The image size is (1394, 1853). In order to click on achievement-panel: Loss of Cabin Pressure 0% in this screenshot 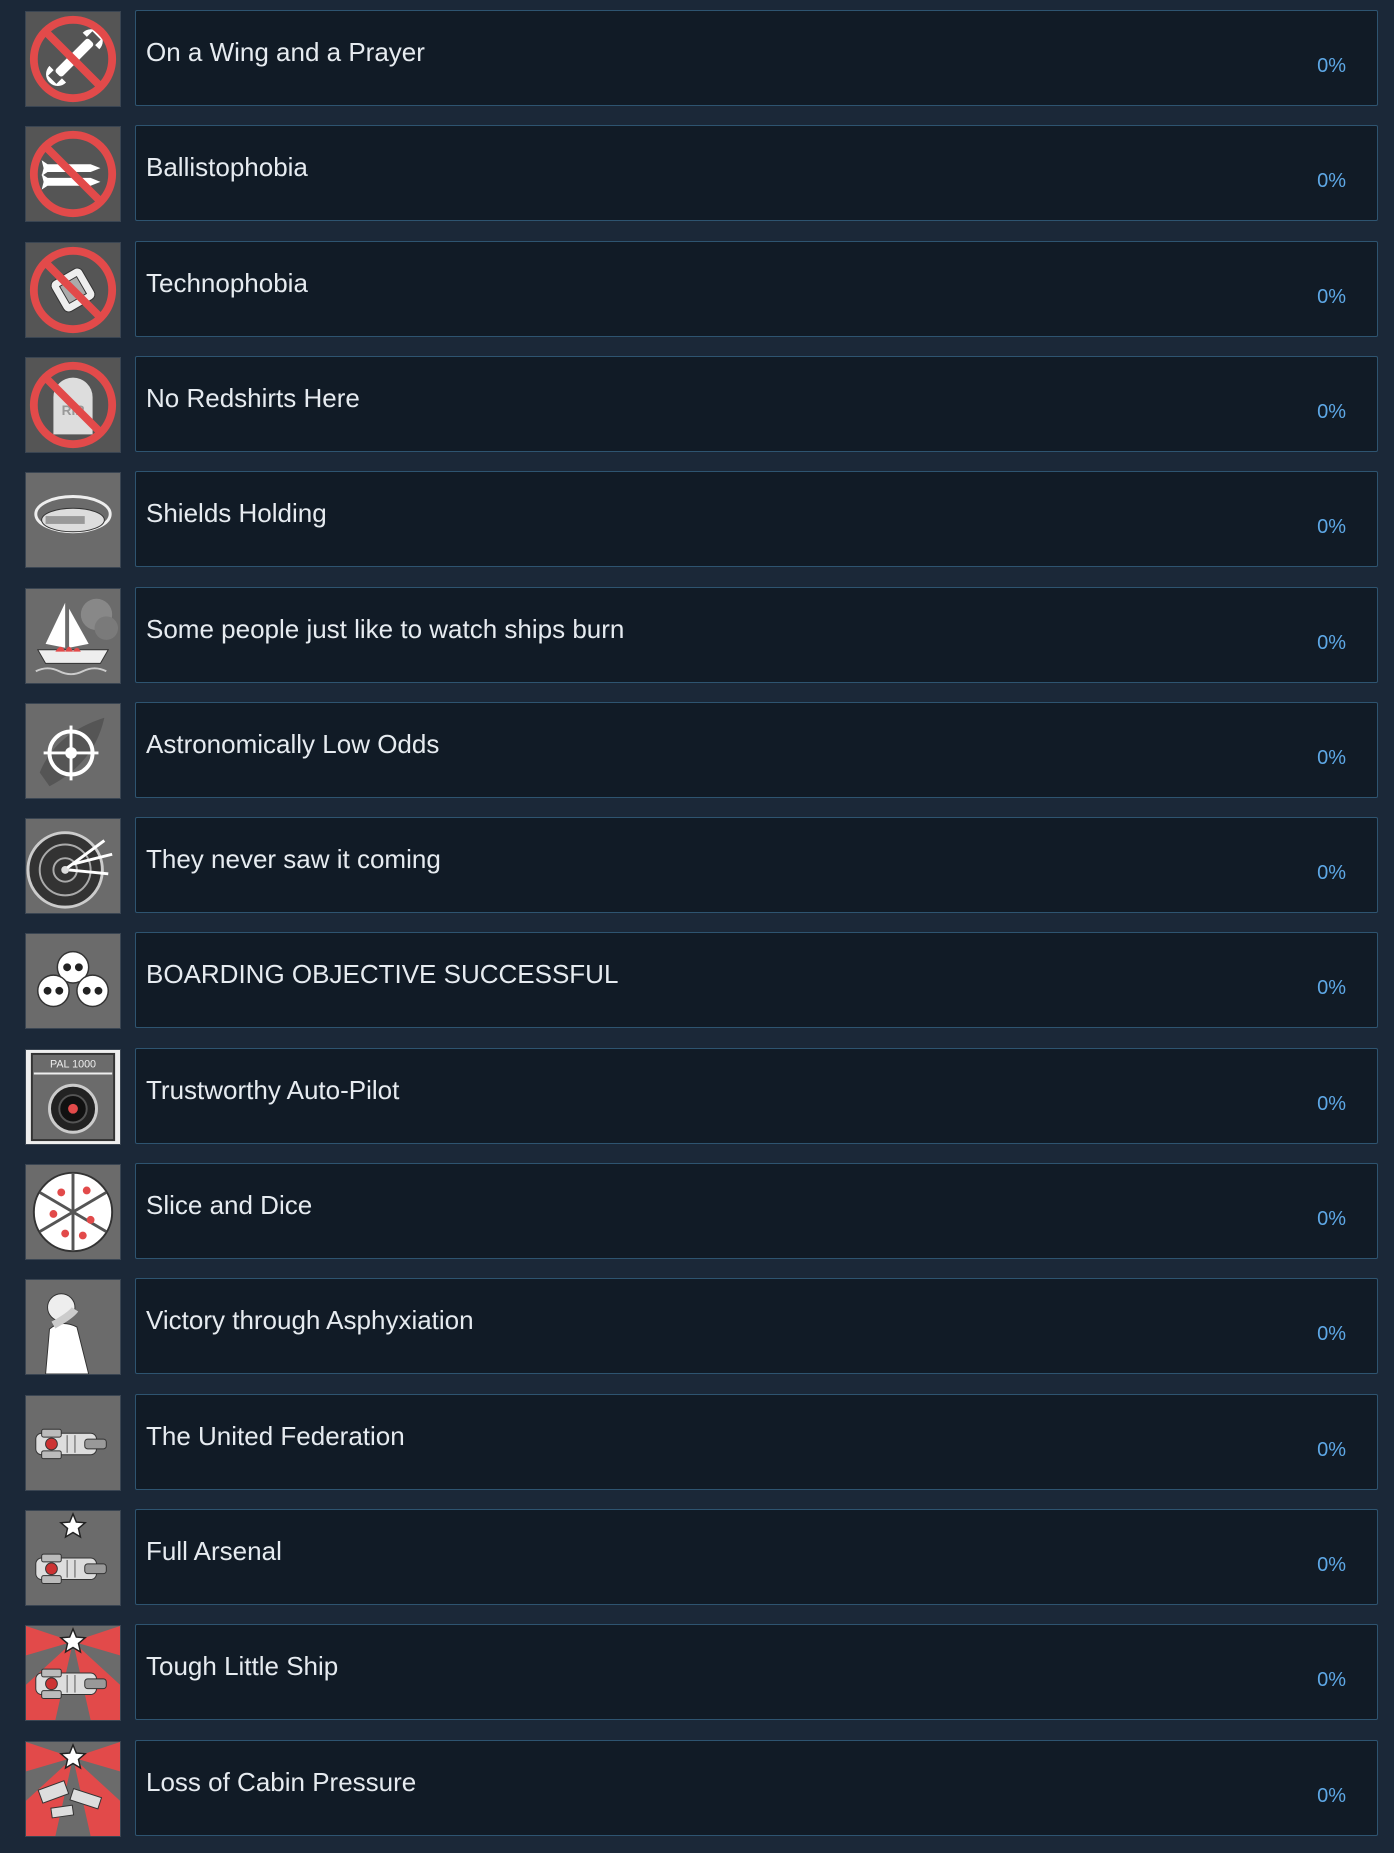, I will do `click(756, 1787)`.